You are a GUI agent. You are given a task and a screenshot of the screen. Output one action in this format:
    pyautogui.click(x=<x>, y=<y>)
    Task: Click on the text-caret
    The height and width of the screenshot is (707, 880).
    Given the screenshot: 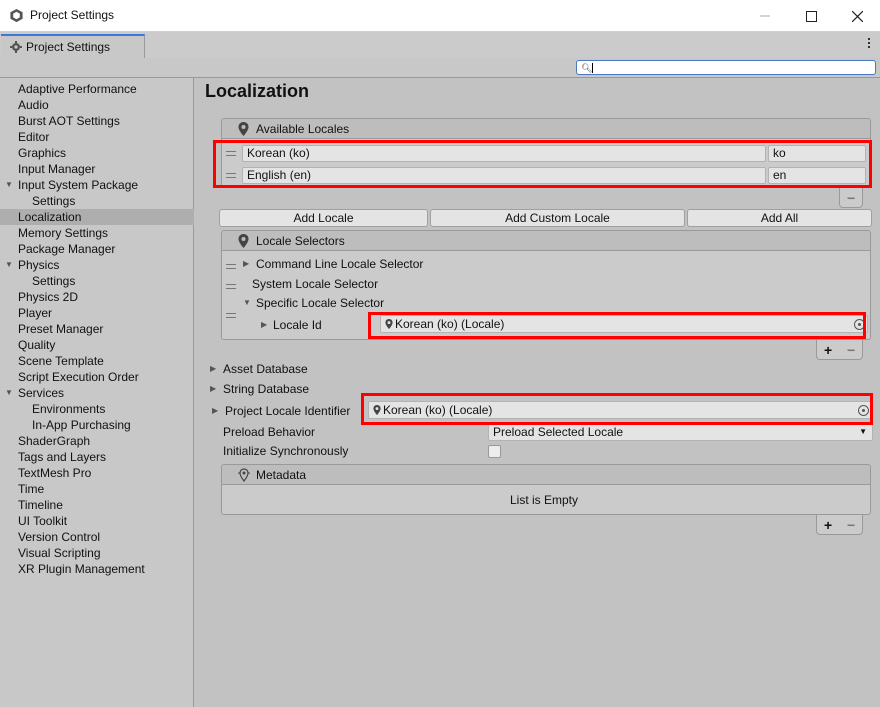 What is the action you would take?
    pyautogui.click(x=592, y=68)
    